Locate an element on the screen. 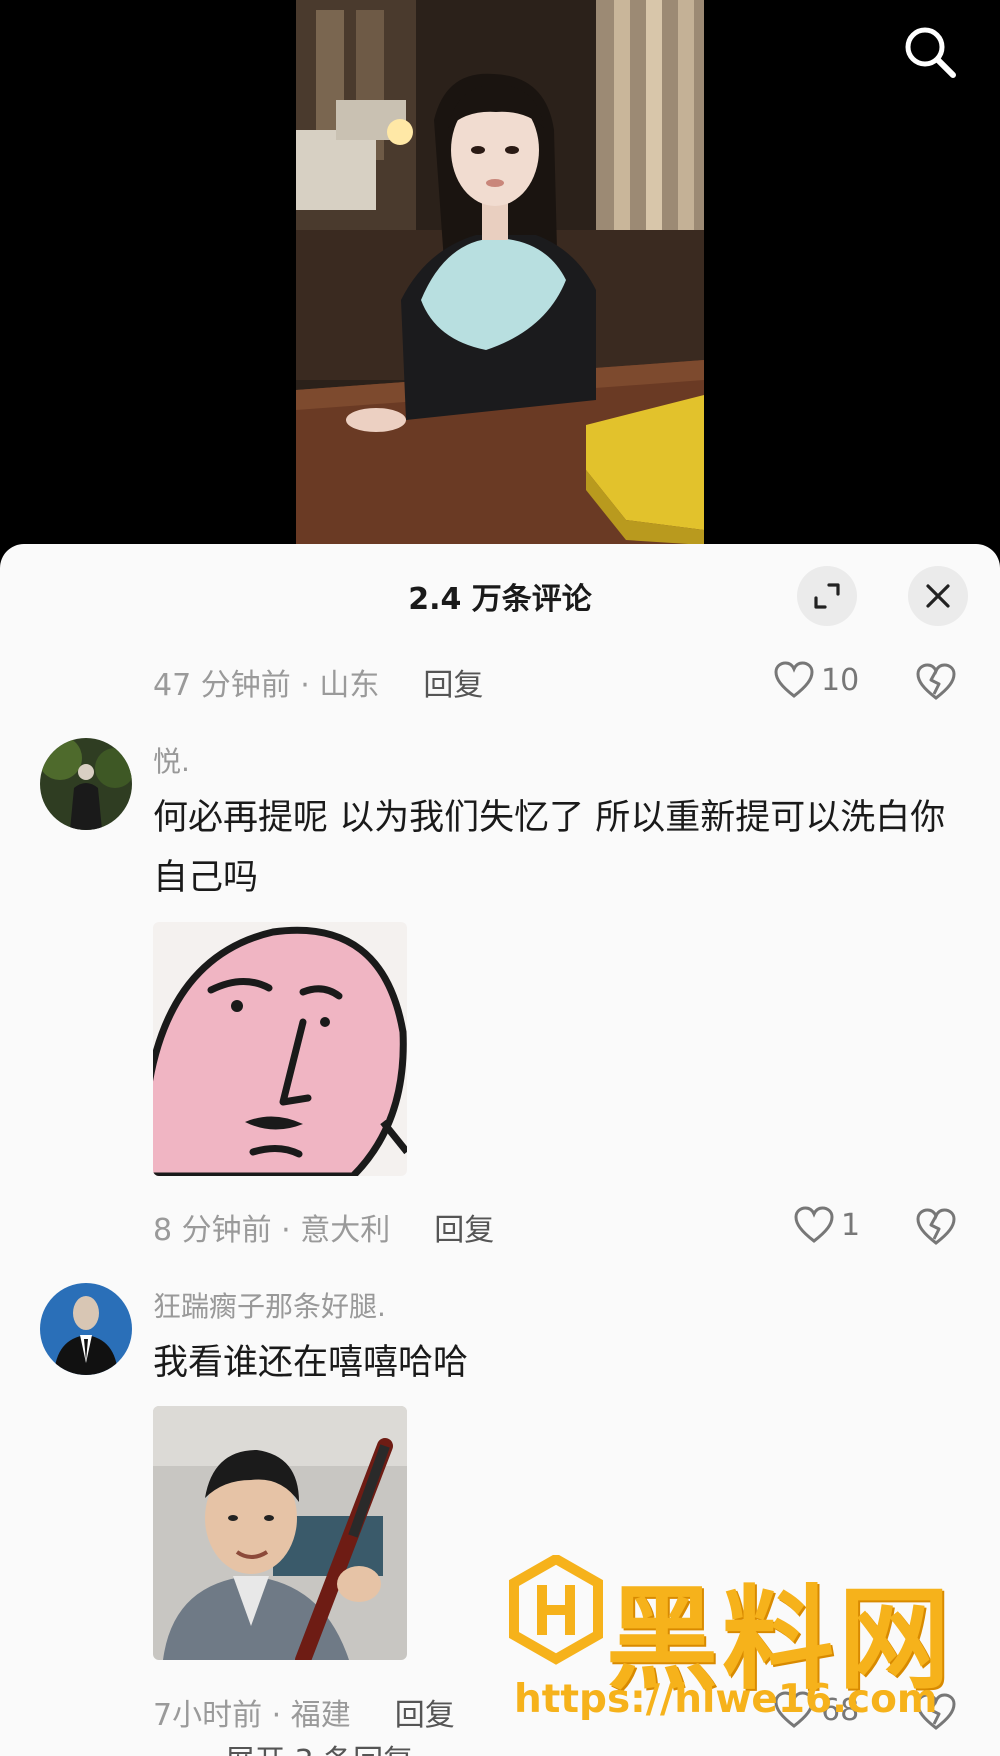 The width and height of the screenshot is (1000, 1756). video-frame is located at coordinates (500, 272).